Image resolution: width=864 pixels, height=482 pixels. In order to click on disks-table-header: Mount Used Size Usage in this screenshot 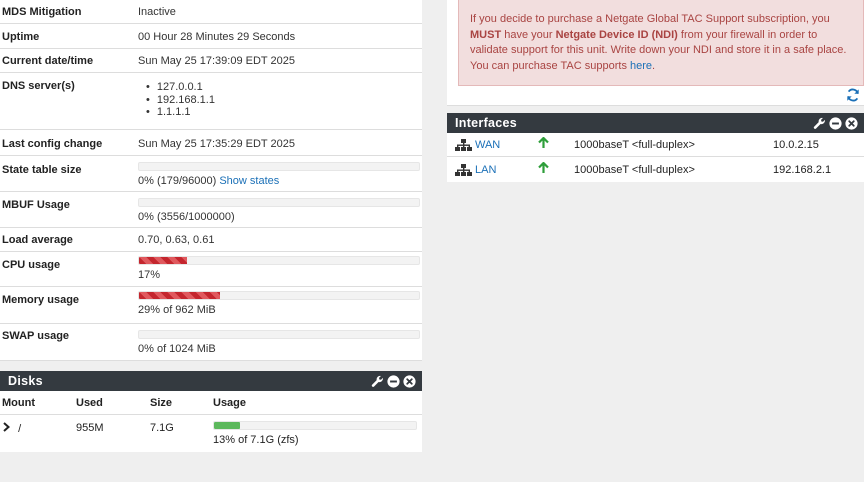, I will do `click(211, 403)`.